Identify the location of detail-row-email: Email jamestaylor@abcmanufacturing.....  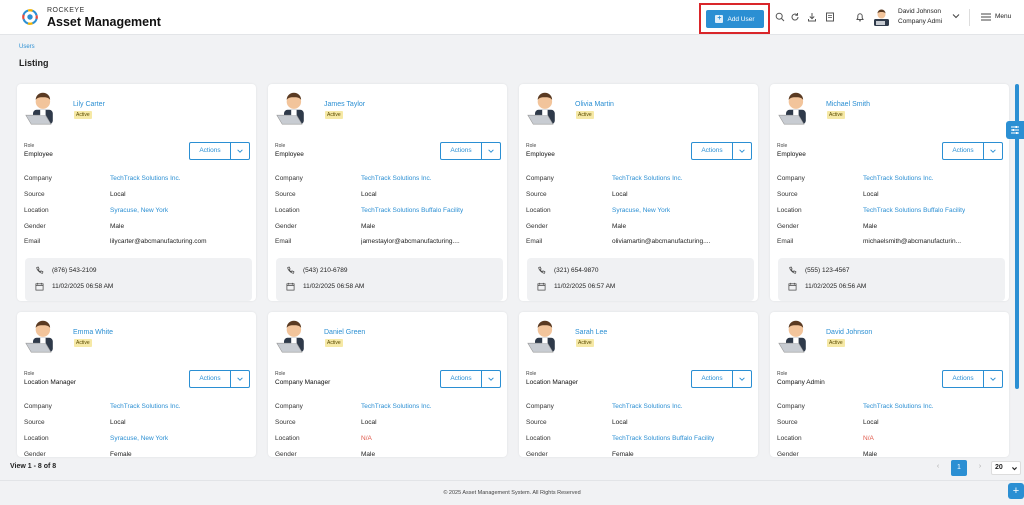
(388, 242).